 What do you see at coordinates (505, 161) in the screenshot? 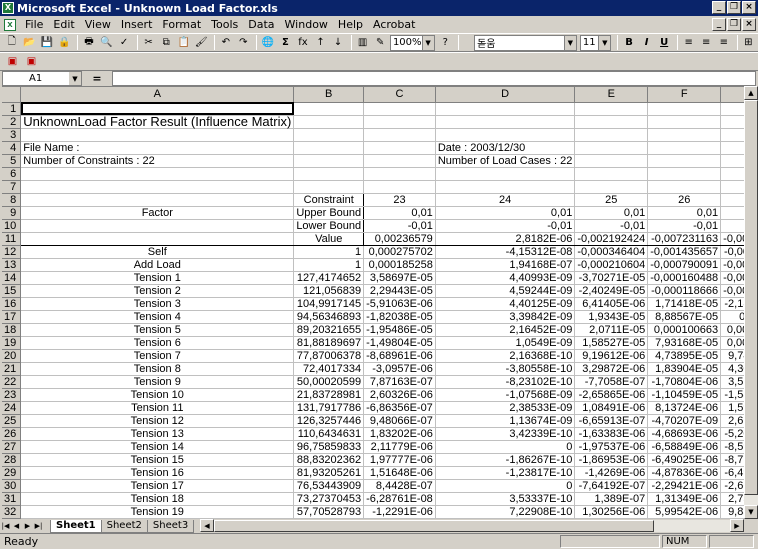
I see `cell-D5: Number of Load Cases : 22` at bounding box center [505, 161].